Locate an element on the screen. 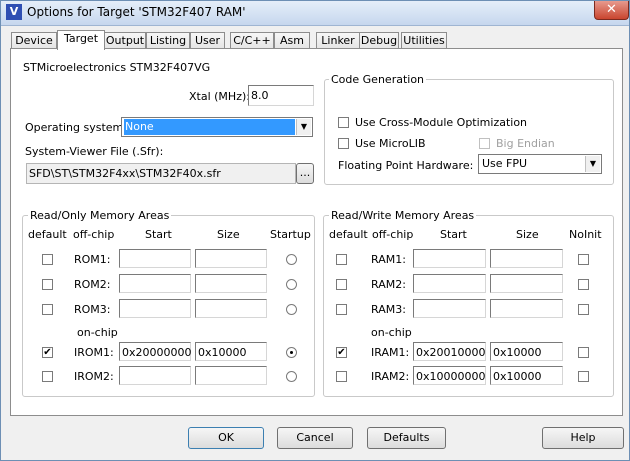  cancel-button: Cancel is located at coordinates (315, 438).